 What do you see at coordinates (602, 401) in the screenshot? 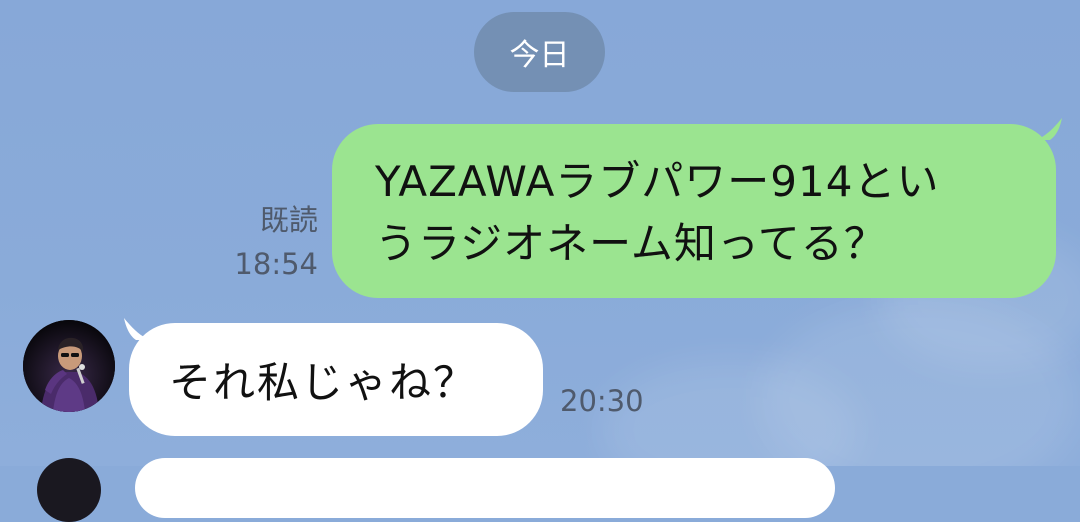
I see `message-time: 20:30` at bounding box center [602, 401].